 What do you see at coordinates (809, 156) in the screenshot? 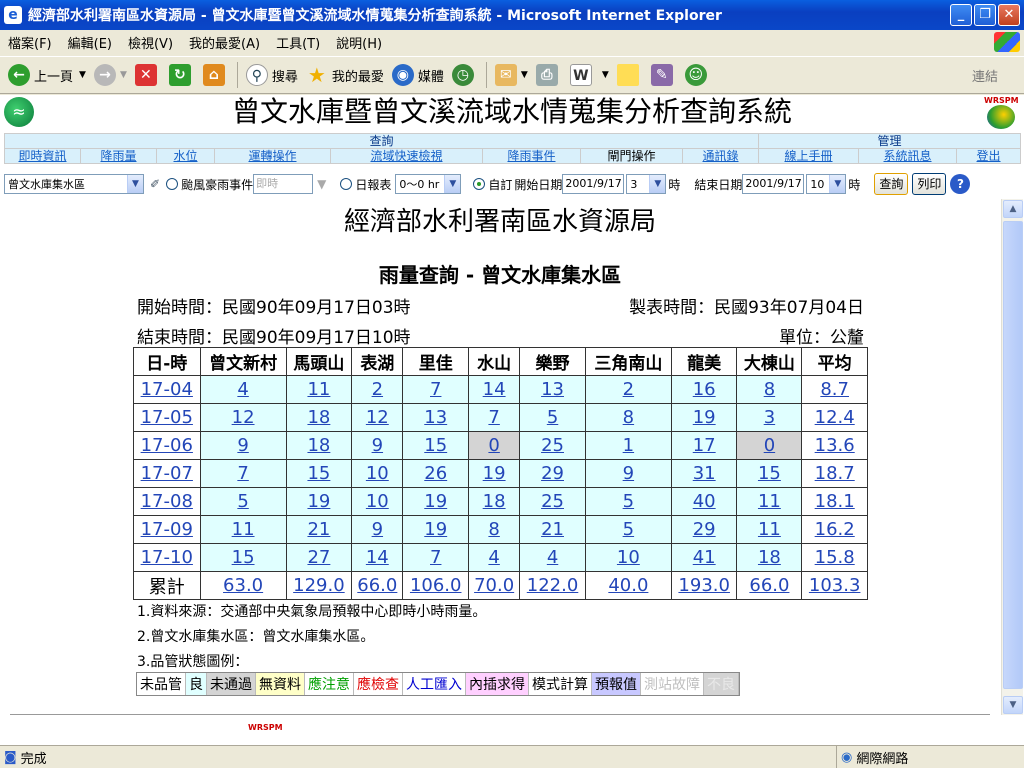
I see `nav-manual-link: 線上手冊` at bounding box center [809, 156].